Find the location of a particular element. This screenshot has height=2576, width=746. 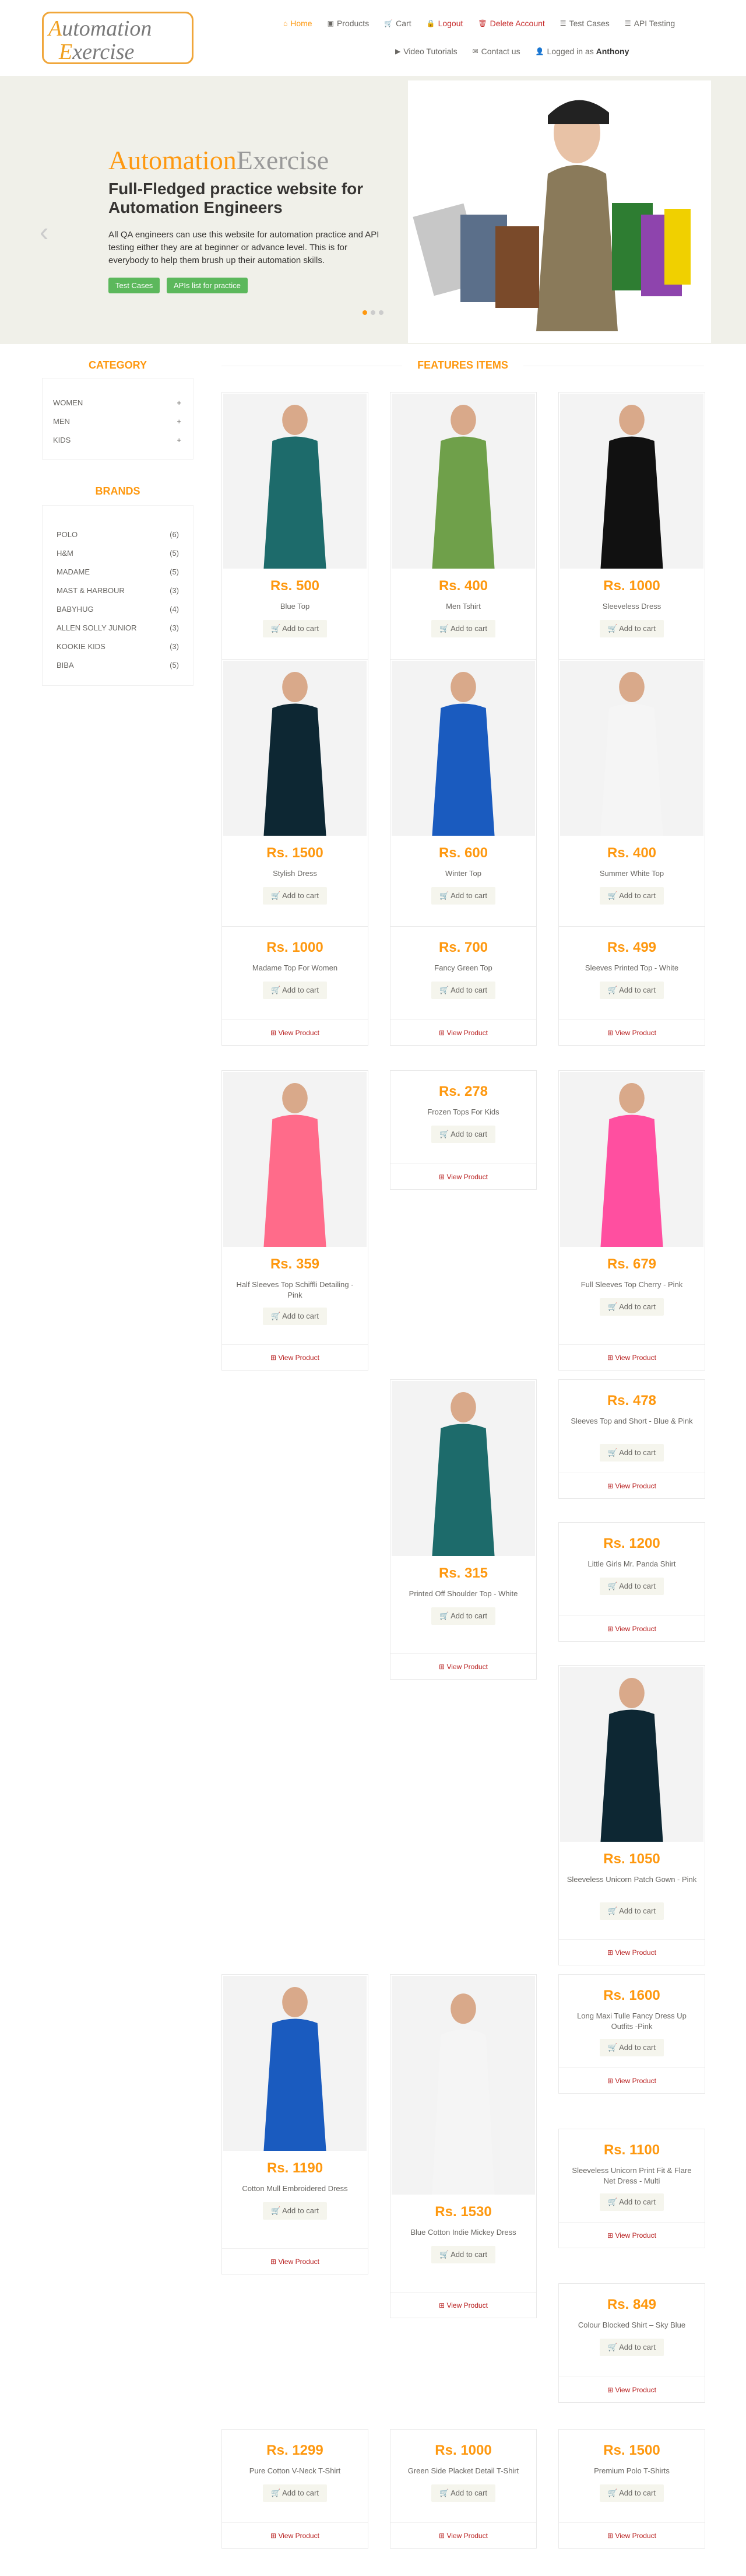

nav-video-tutorials: ▶ Video Tutorials is located at coordinates (426, 51).